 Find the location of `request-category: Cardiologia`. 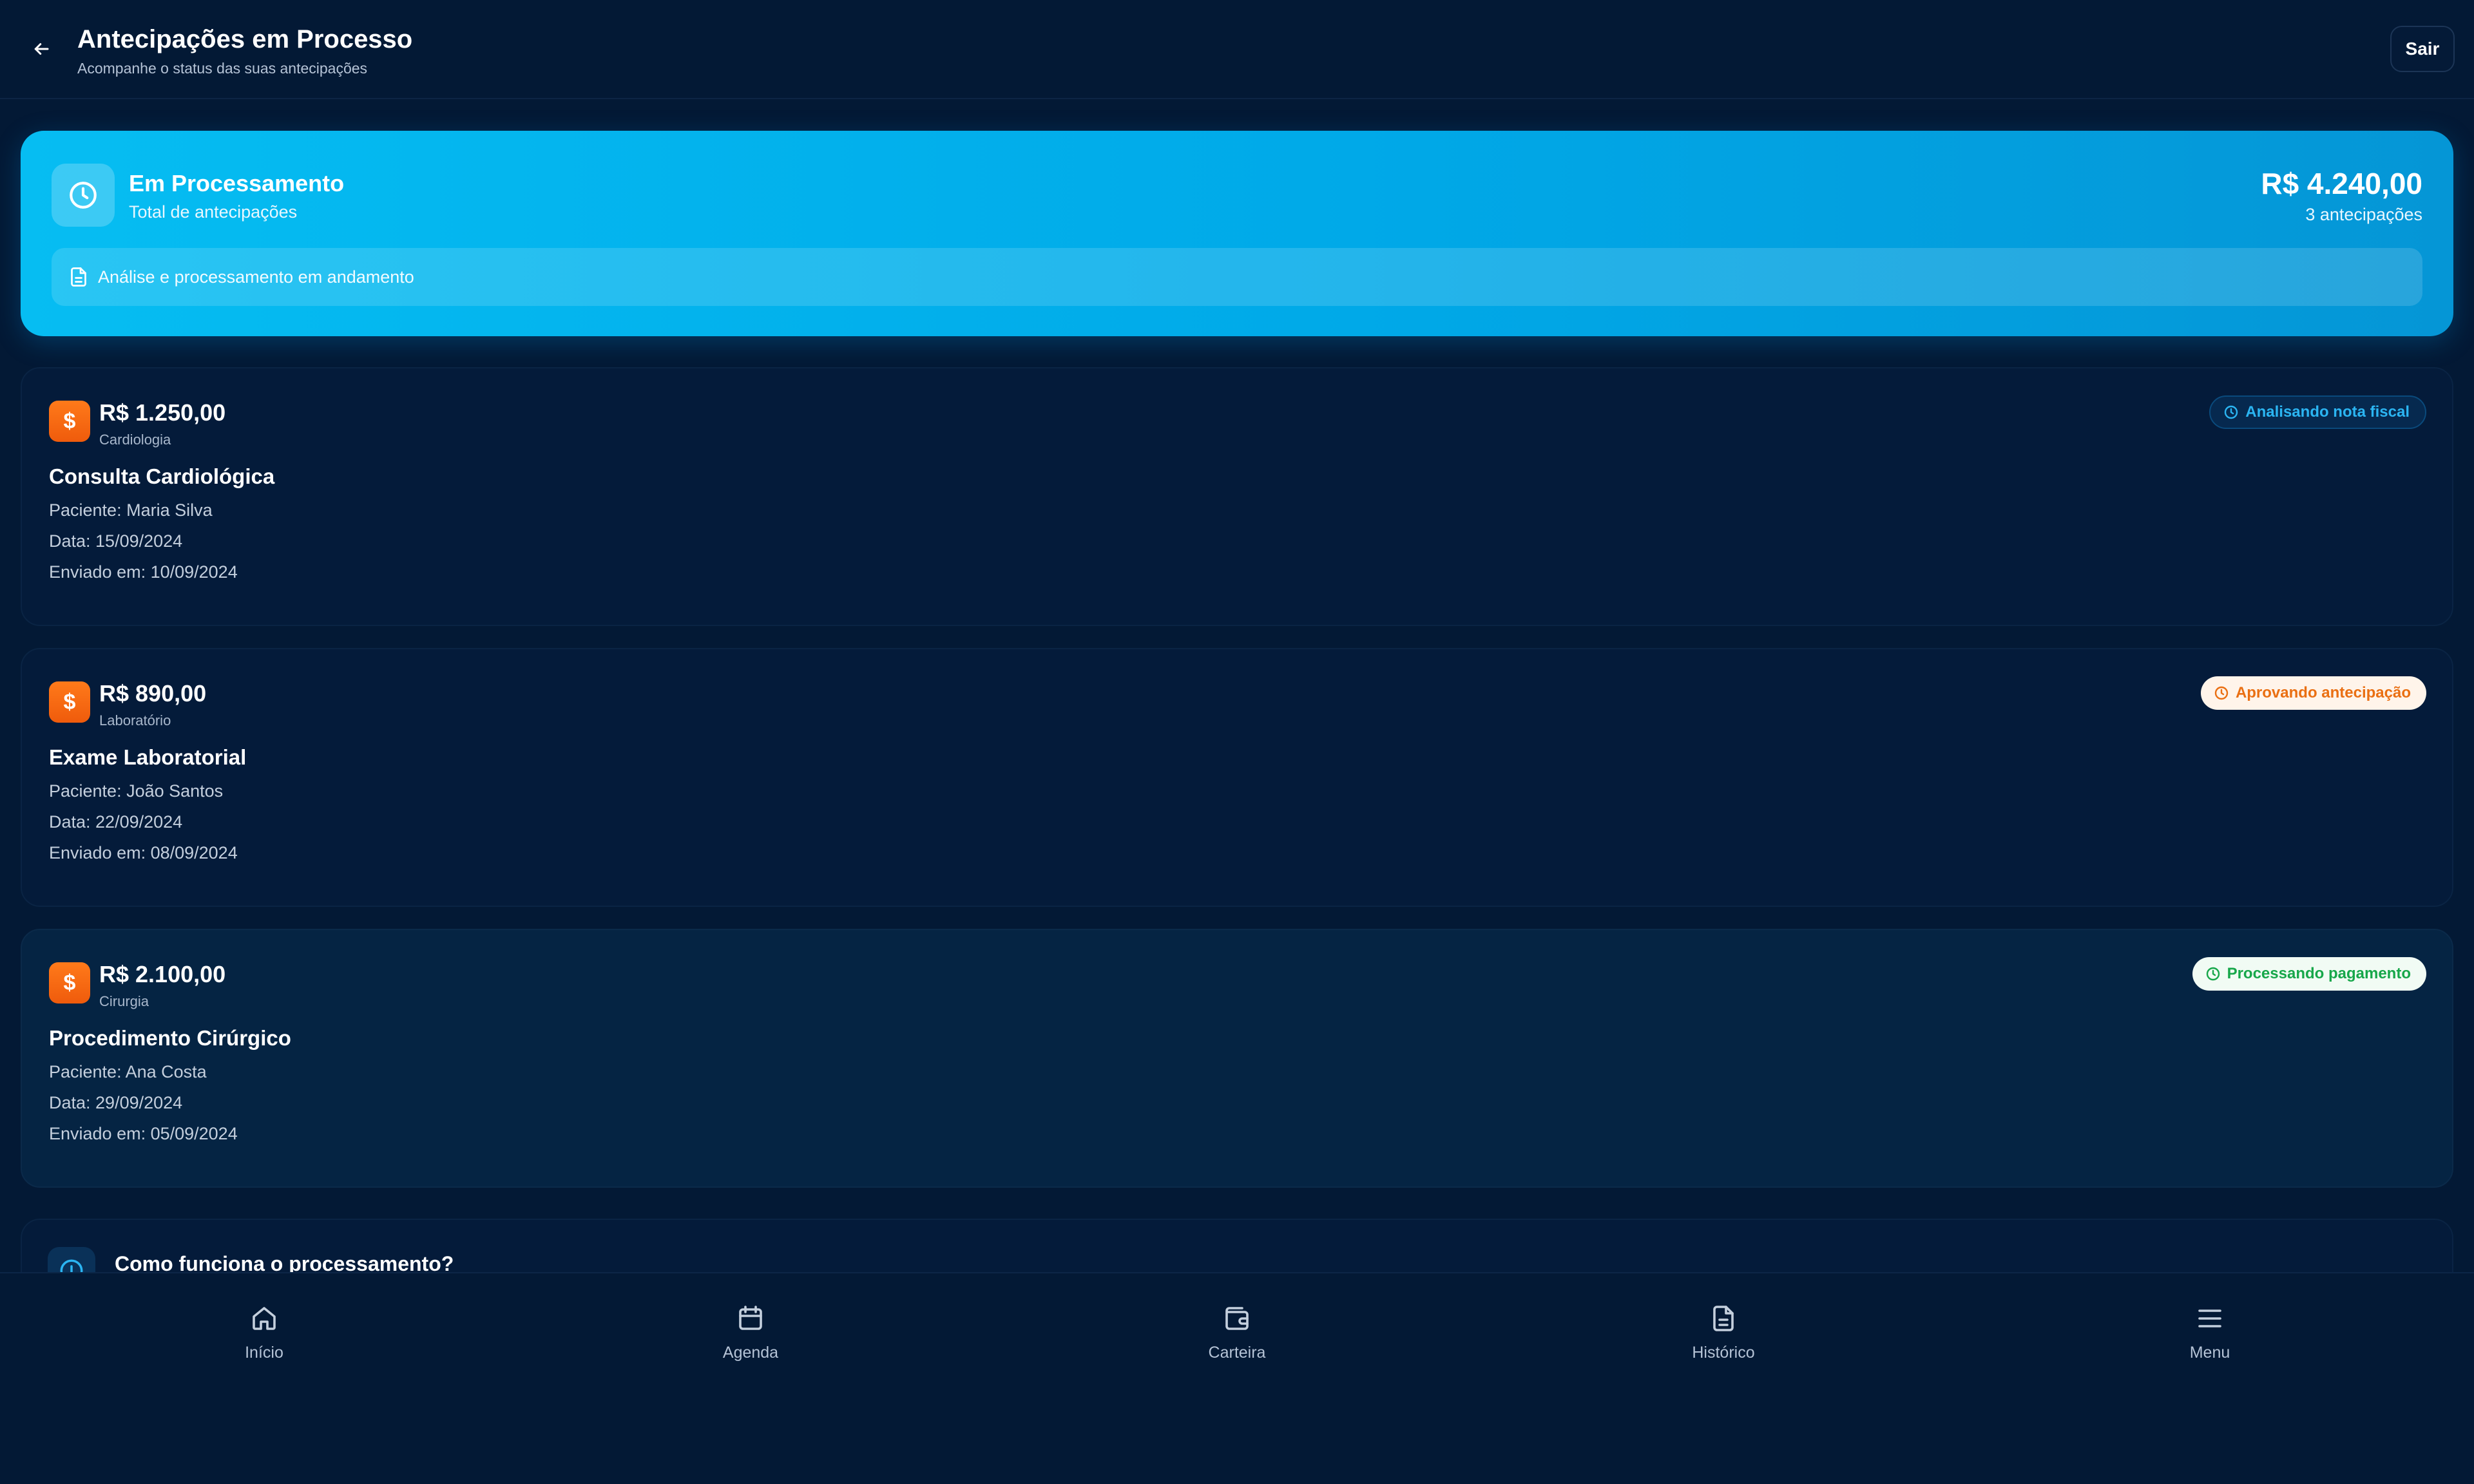

request-category: Cardiologia is located at coordinates (135, 440).